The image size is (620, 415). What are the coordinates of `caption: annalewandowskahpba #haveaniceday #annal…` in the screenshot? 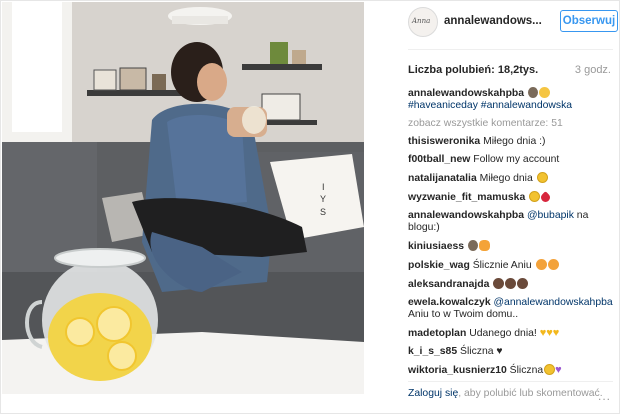 It's located at (510, 99).